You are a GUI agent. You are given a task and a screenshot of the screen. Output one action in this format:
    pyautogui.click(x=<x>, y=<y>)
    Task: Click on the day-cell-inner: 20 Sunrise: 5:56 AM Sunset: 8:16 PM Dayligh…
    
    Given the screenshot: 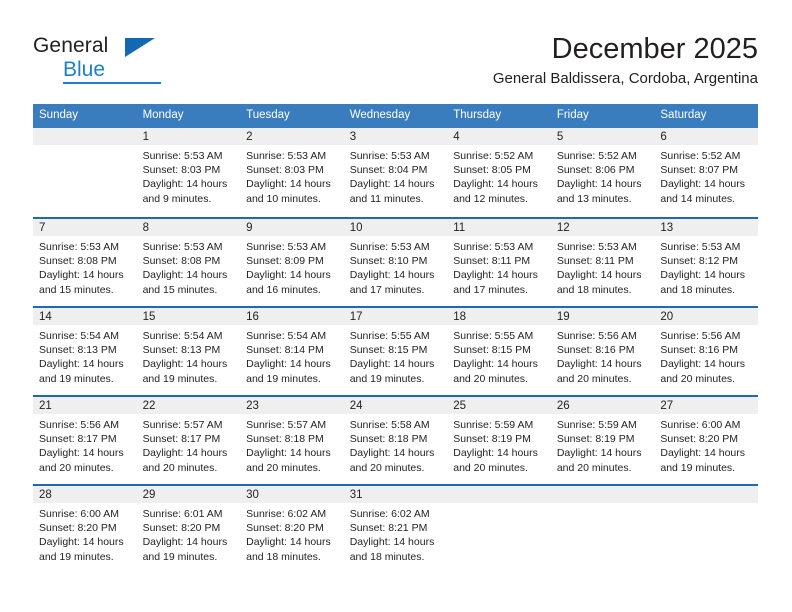 What is the action you would take?
    pyautogui.click(x=706, y=350)
    